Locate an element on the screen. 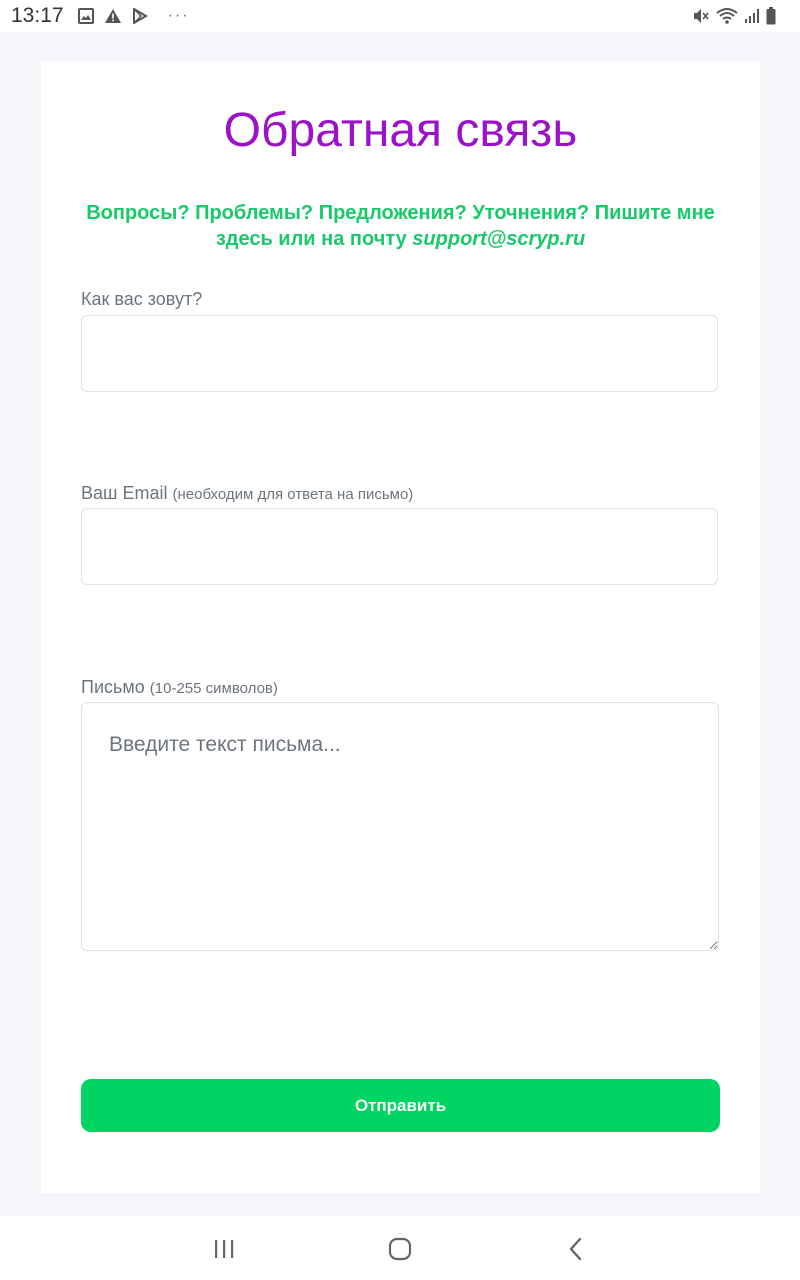 The height and width of the screenshot is (1280, 800). play-store-icon is located at coordinates (140, 16).